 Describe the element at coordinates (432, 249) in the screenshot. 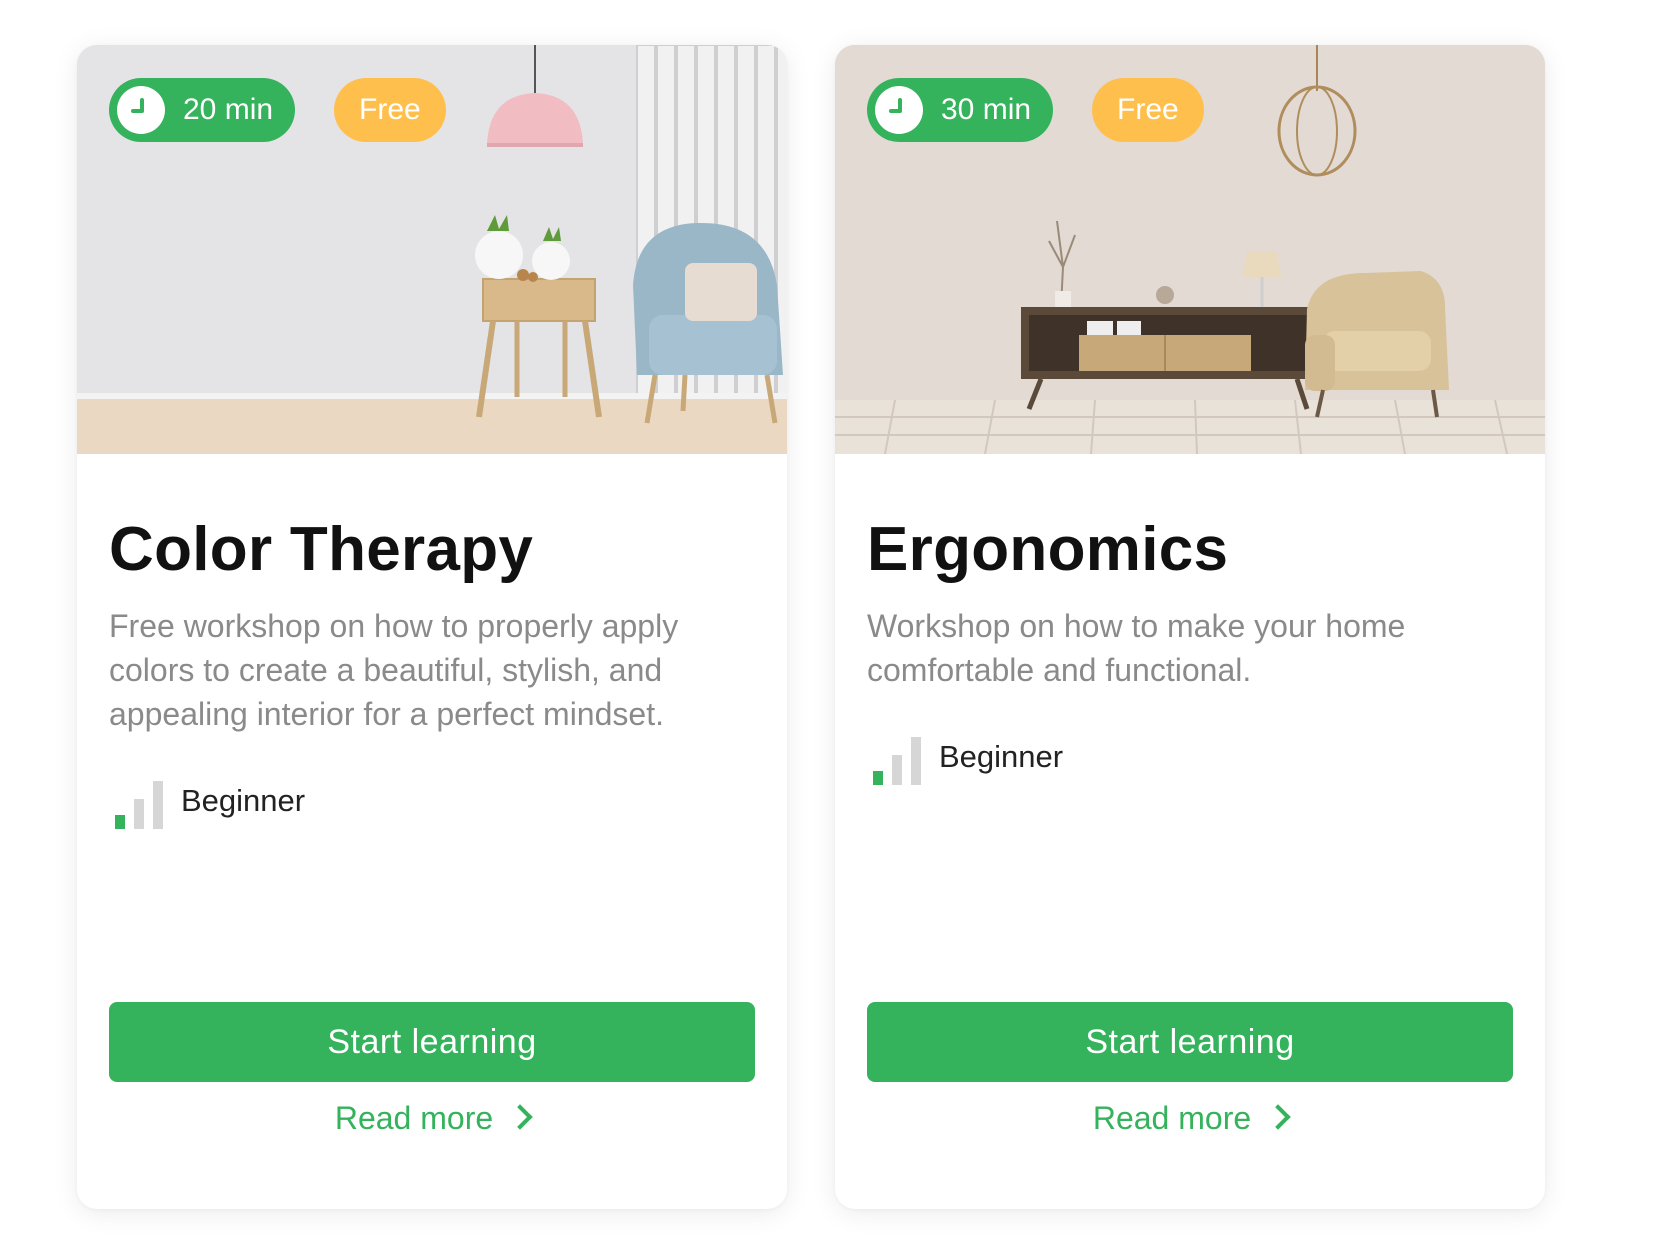

I see `course-image: 20 min Free` at that location.